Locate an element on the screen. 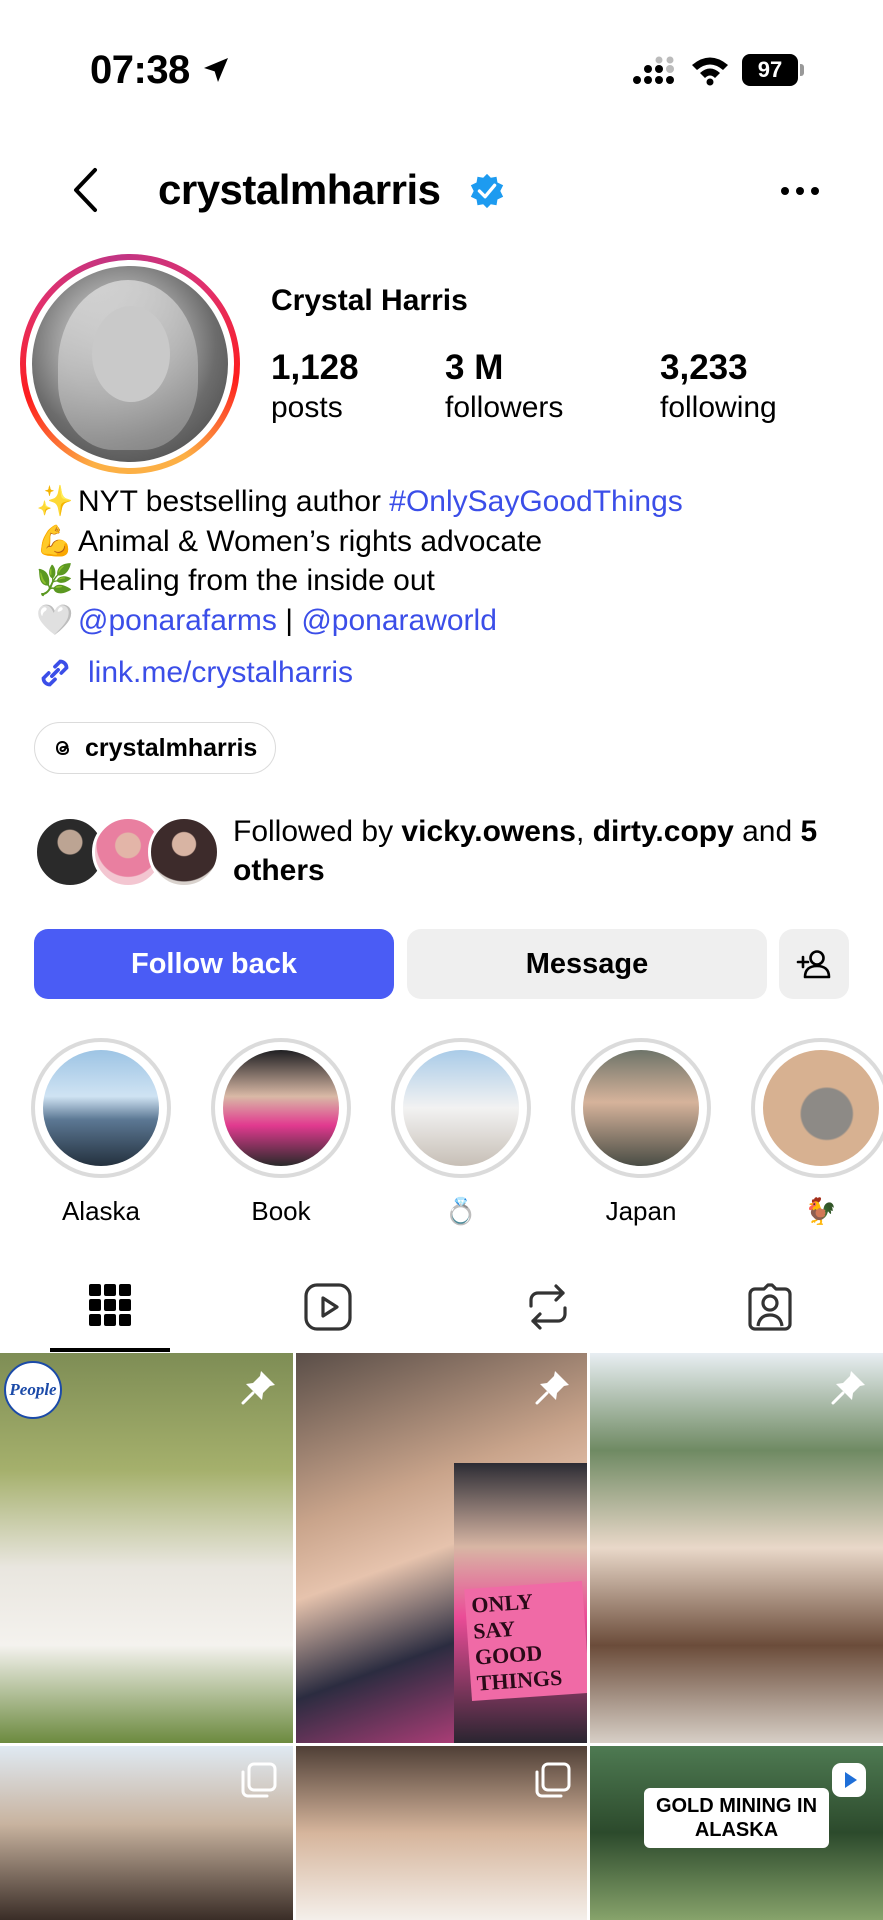 The height and width of the screenshot is (1920, 883). hashtag-link: #OnlySayGoodThings is located at coordinates (536, 501).